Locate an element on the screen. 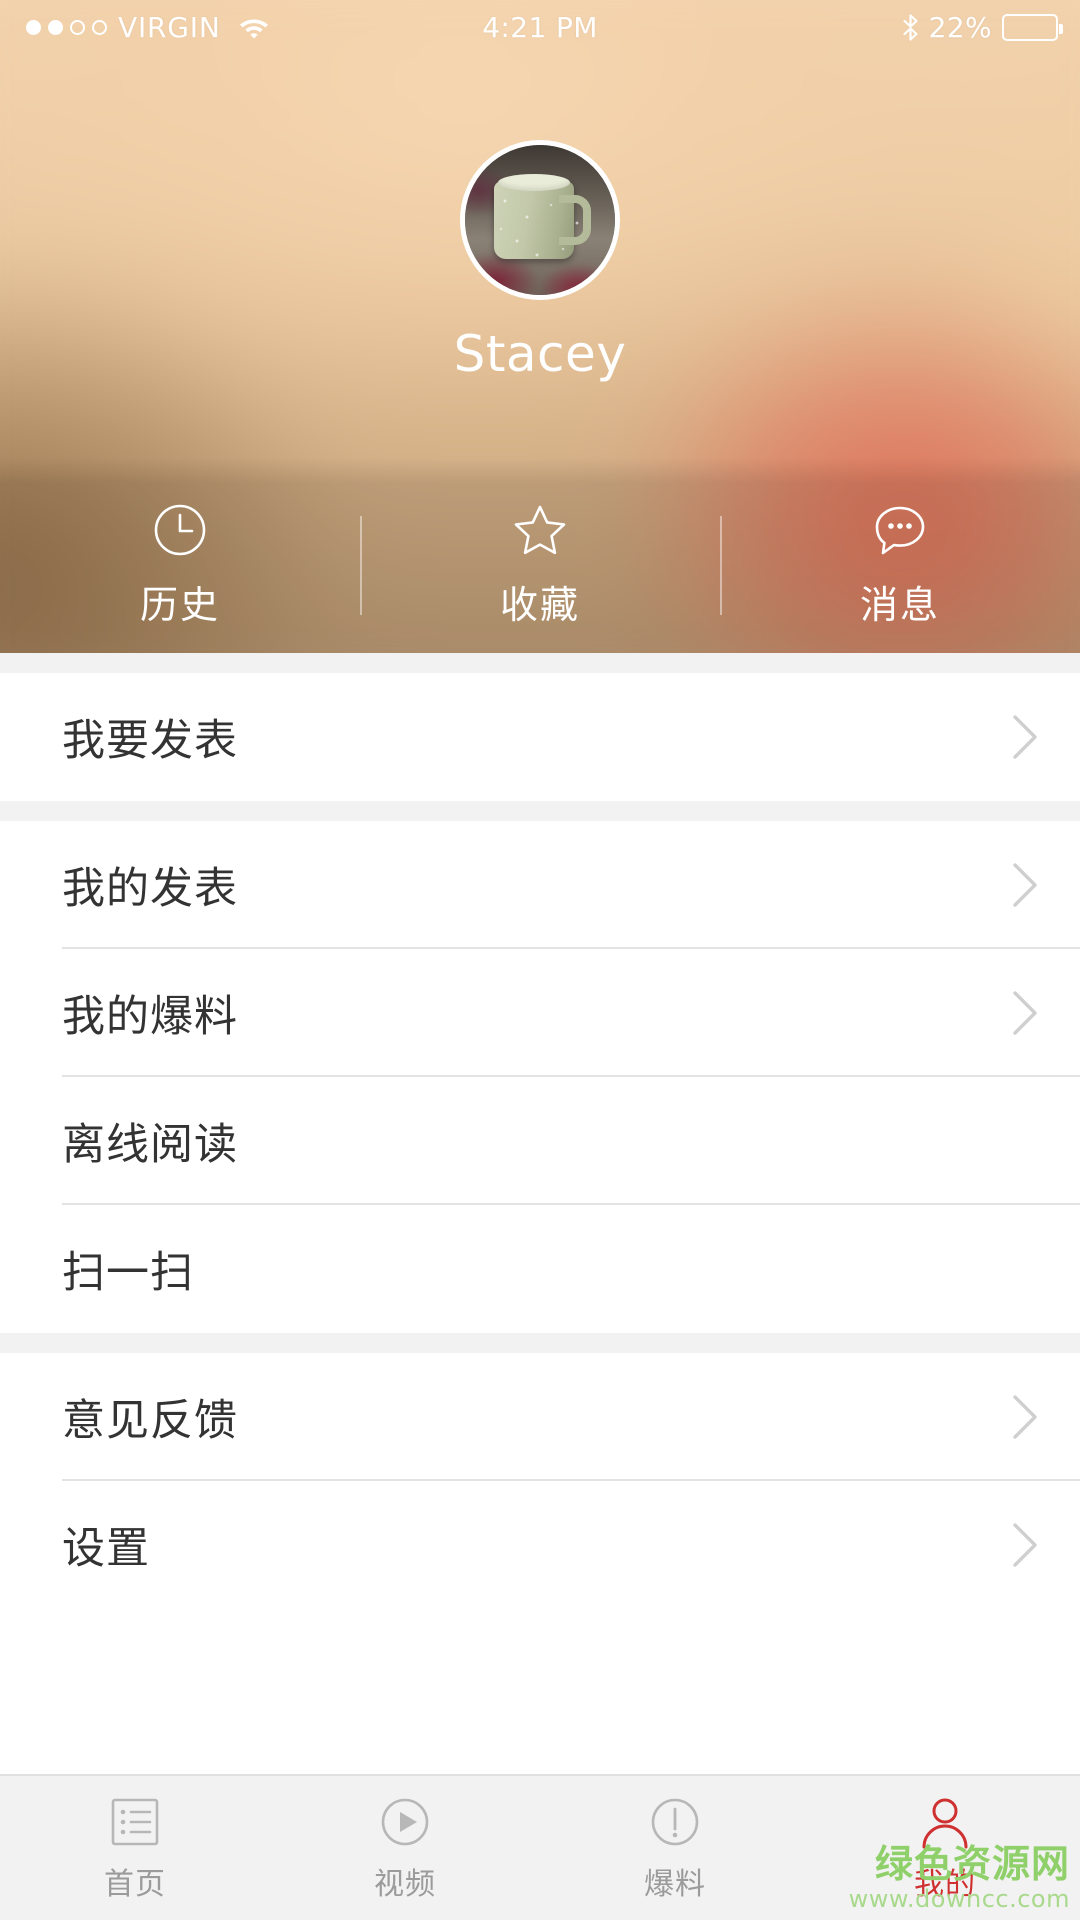 Image resolution: width=1080 pixels, height=1920 pixels. menu-label-settings: 设置 is located at coordinates (106, 1549).